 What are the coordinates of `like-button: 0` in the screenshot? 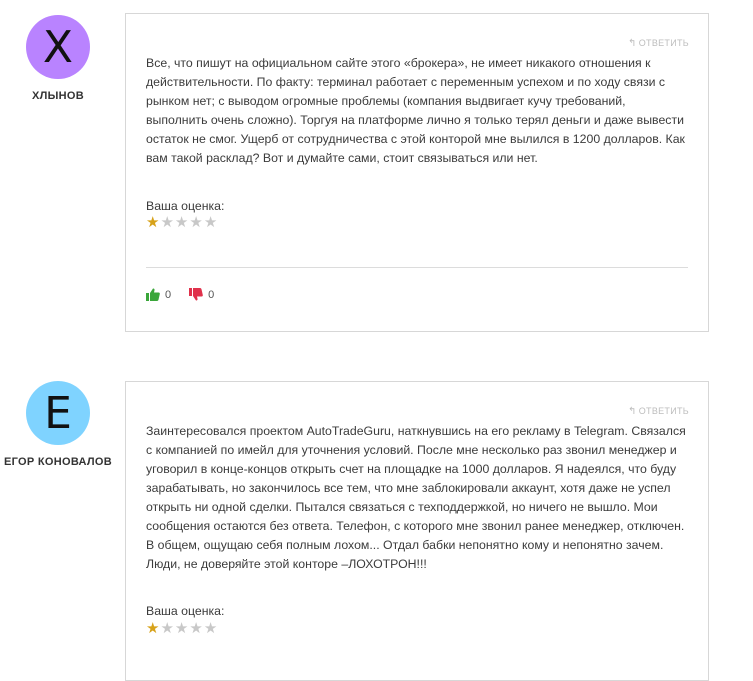 It's located at (158, 294).